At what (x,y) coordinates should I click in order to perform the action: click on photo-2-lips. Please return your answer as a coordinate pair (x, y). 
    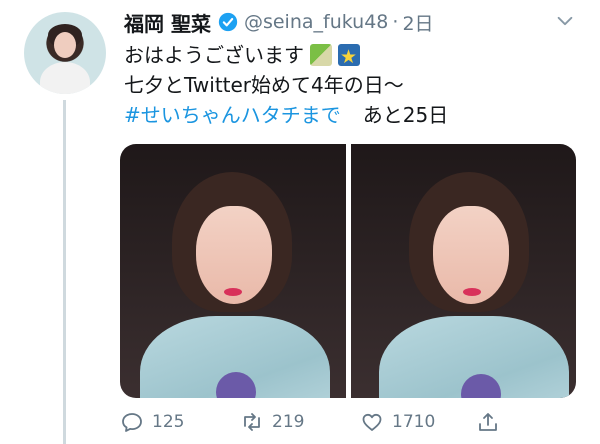
    Looking at the image, I should click on (471, 292).